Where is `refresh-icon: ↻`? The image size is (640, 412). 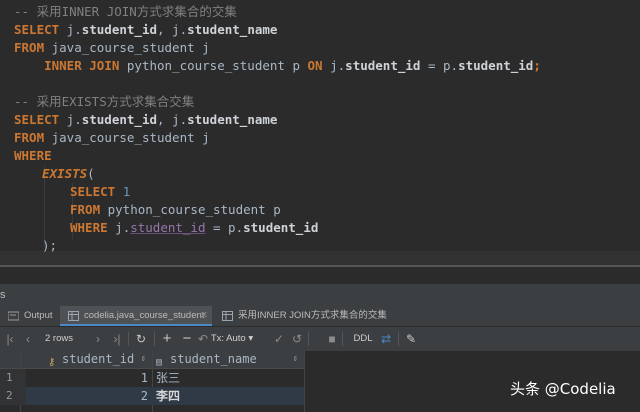 refresh-icon: ↻ is located at coordinates (141, 339).